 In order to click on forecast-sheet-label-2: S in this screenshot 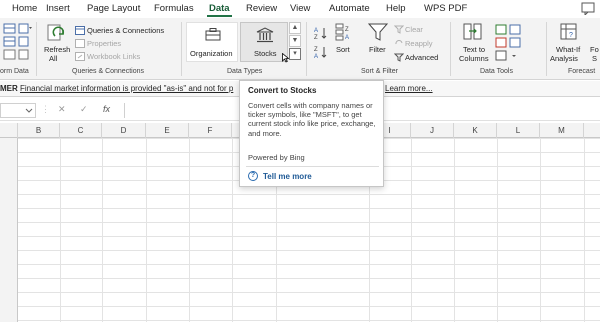, I will do `click(594, 58)`.